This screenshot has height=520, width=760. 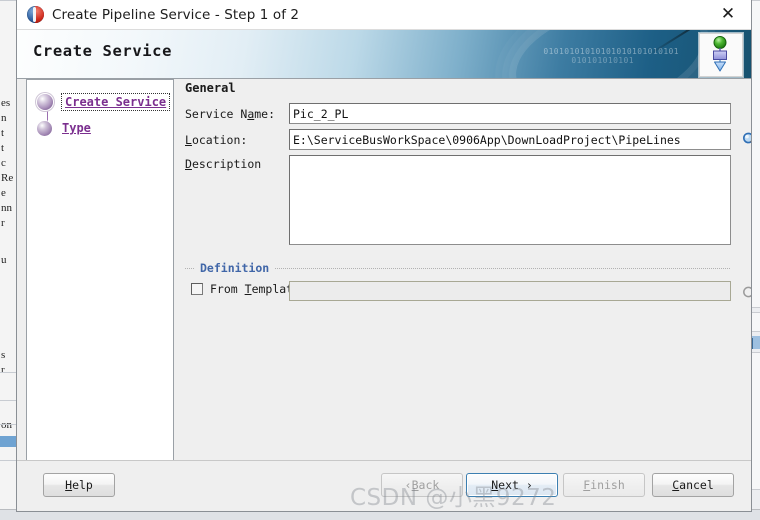 What do you see at coordinates (76, 128) in the screenshot?
I see `sidebar-item-label: Type` at bounding box center [76, 128].